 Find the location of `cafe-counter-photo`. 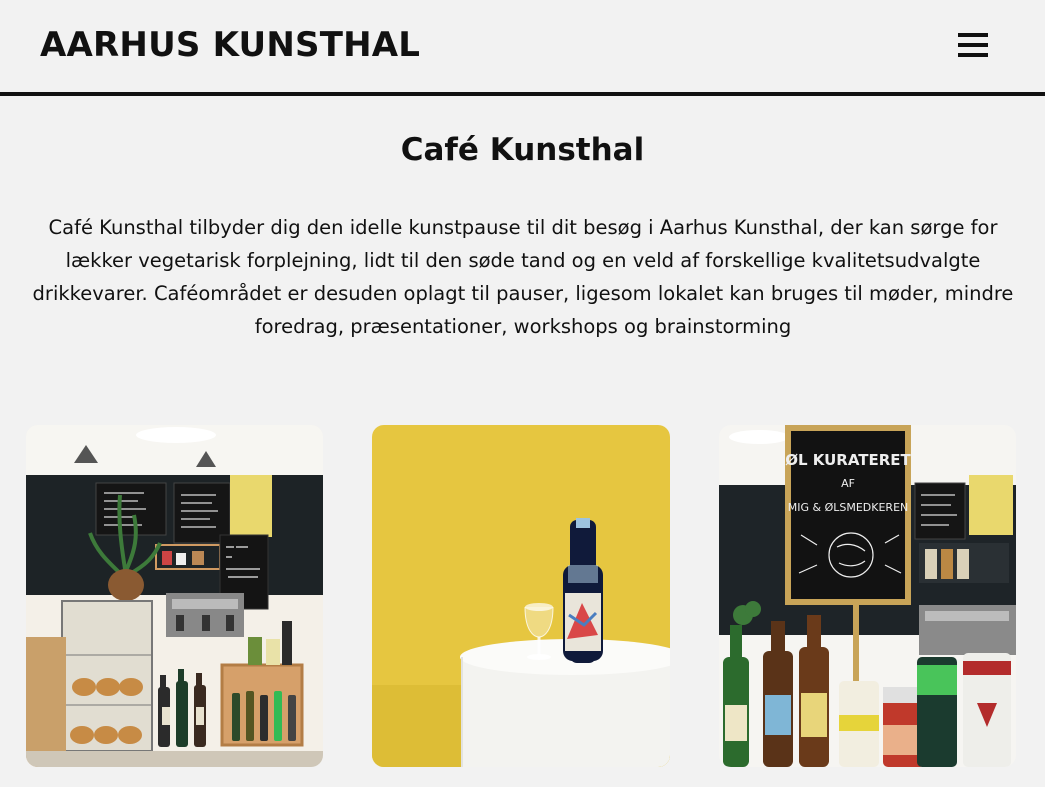

cafe-counter-photo is located at coordinates (174, 596).